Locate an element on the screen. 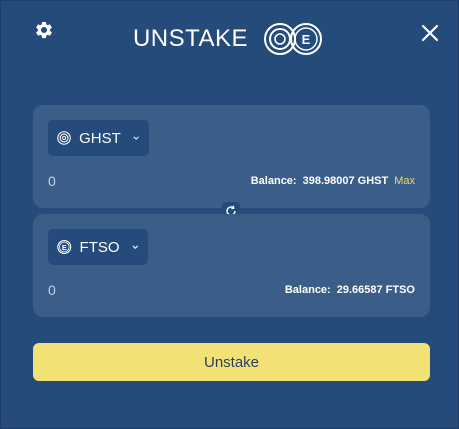 This screenshot has width=459, height=429. unstake-button: Unstake is located at coordinates (231, 362).